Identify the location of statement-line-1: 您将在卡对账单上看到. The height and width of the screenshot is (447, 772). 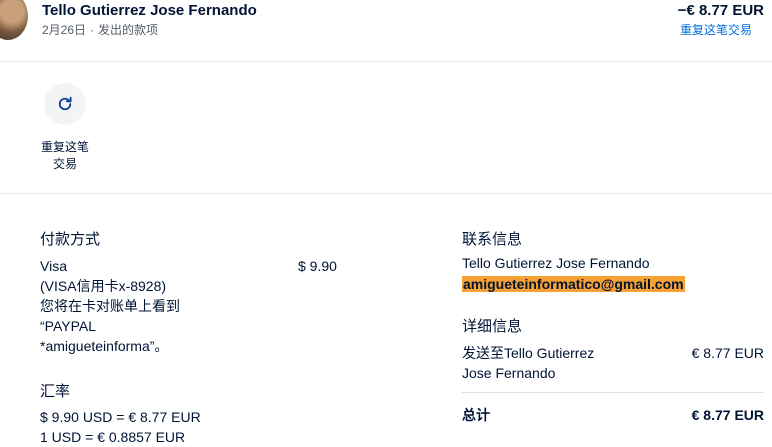
(110, 306).